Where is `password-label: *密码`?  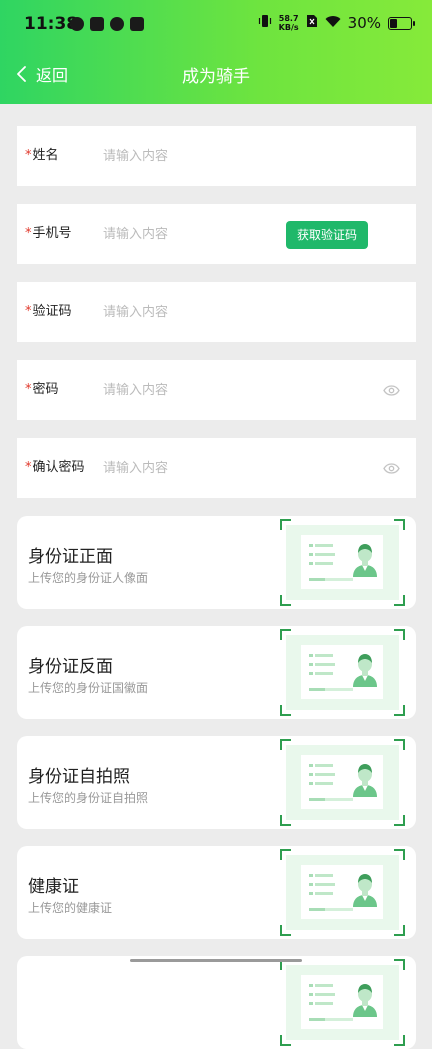 password-label: *密码 is located at coordinates (42, 390).